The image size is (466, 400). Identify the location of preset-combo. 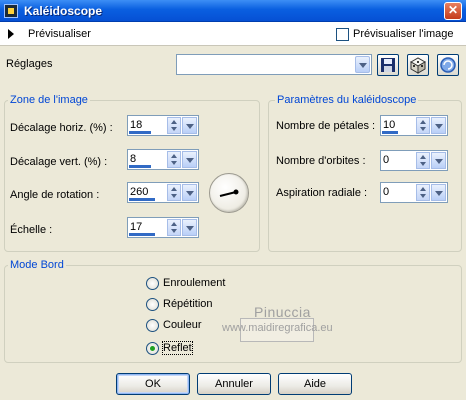
(274, 64).